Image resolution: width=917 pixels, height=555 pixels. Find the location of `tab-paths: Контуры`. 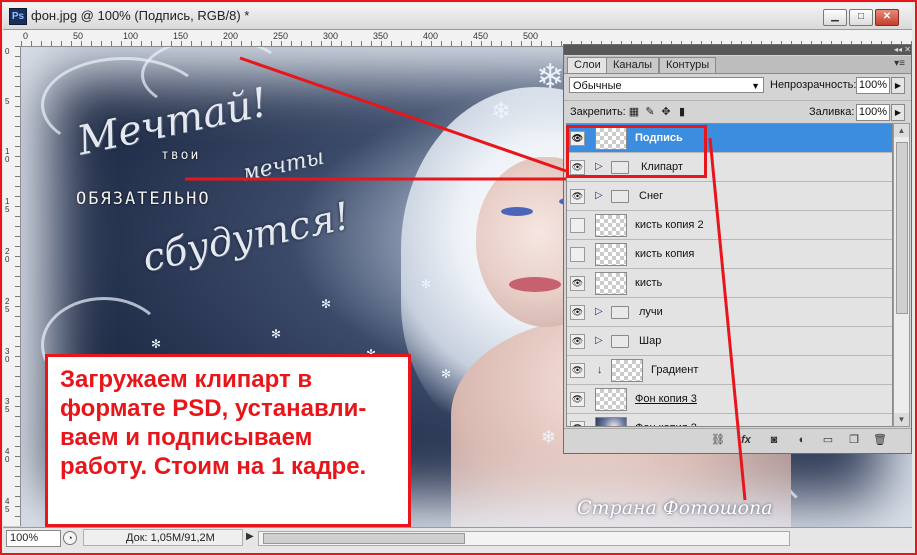

tab-paths: Контуры is located at coordinates (688, 65).